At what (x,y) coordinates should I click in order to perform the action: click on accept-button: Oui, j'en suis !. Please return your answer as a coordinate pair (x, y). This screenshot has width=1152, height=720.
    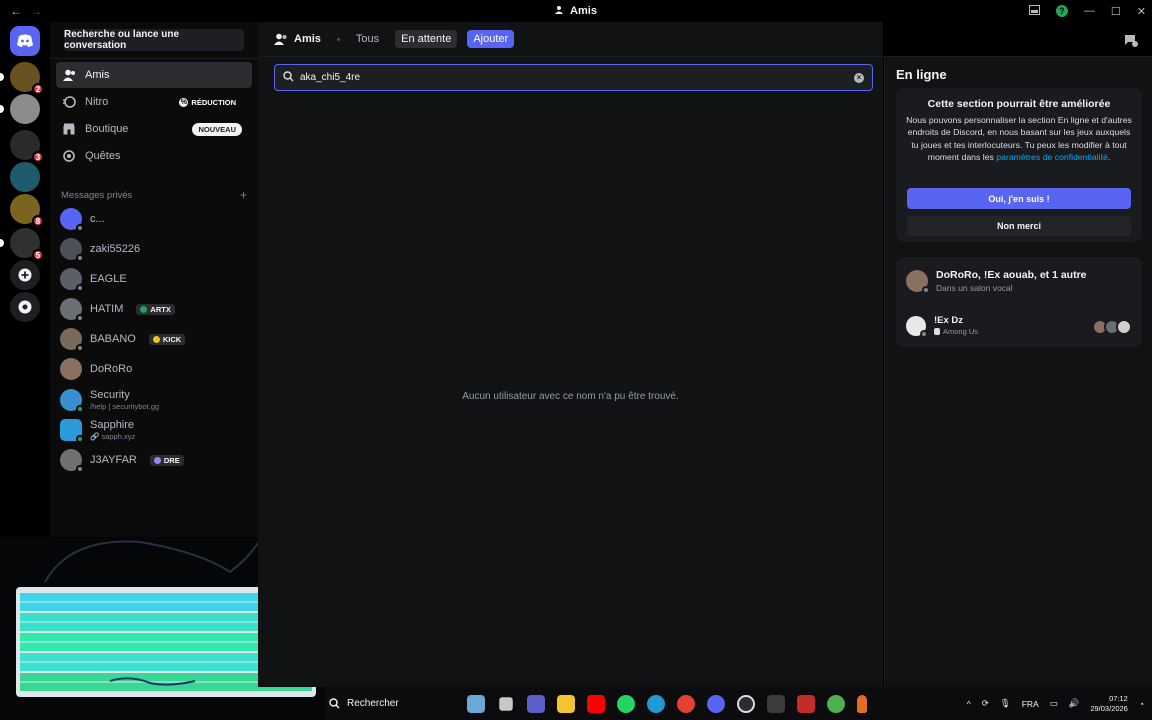
    Looking at the image, I should click on (1019, 198).